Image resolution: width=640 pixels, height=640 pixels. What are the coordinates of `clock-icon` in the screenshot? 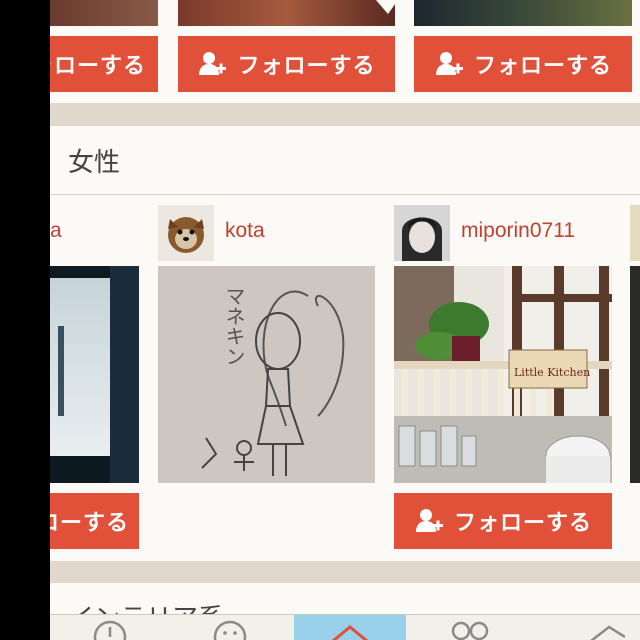 It's located at (110, 630).